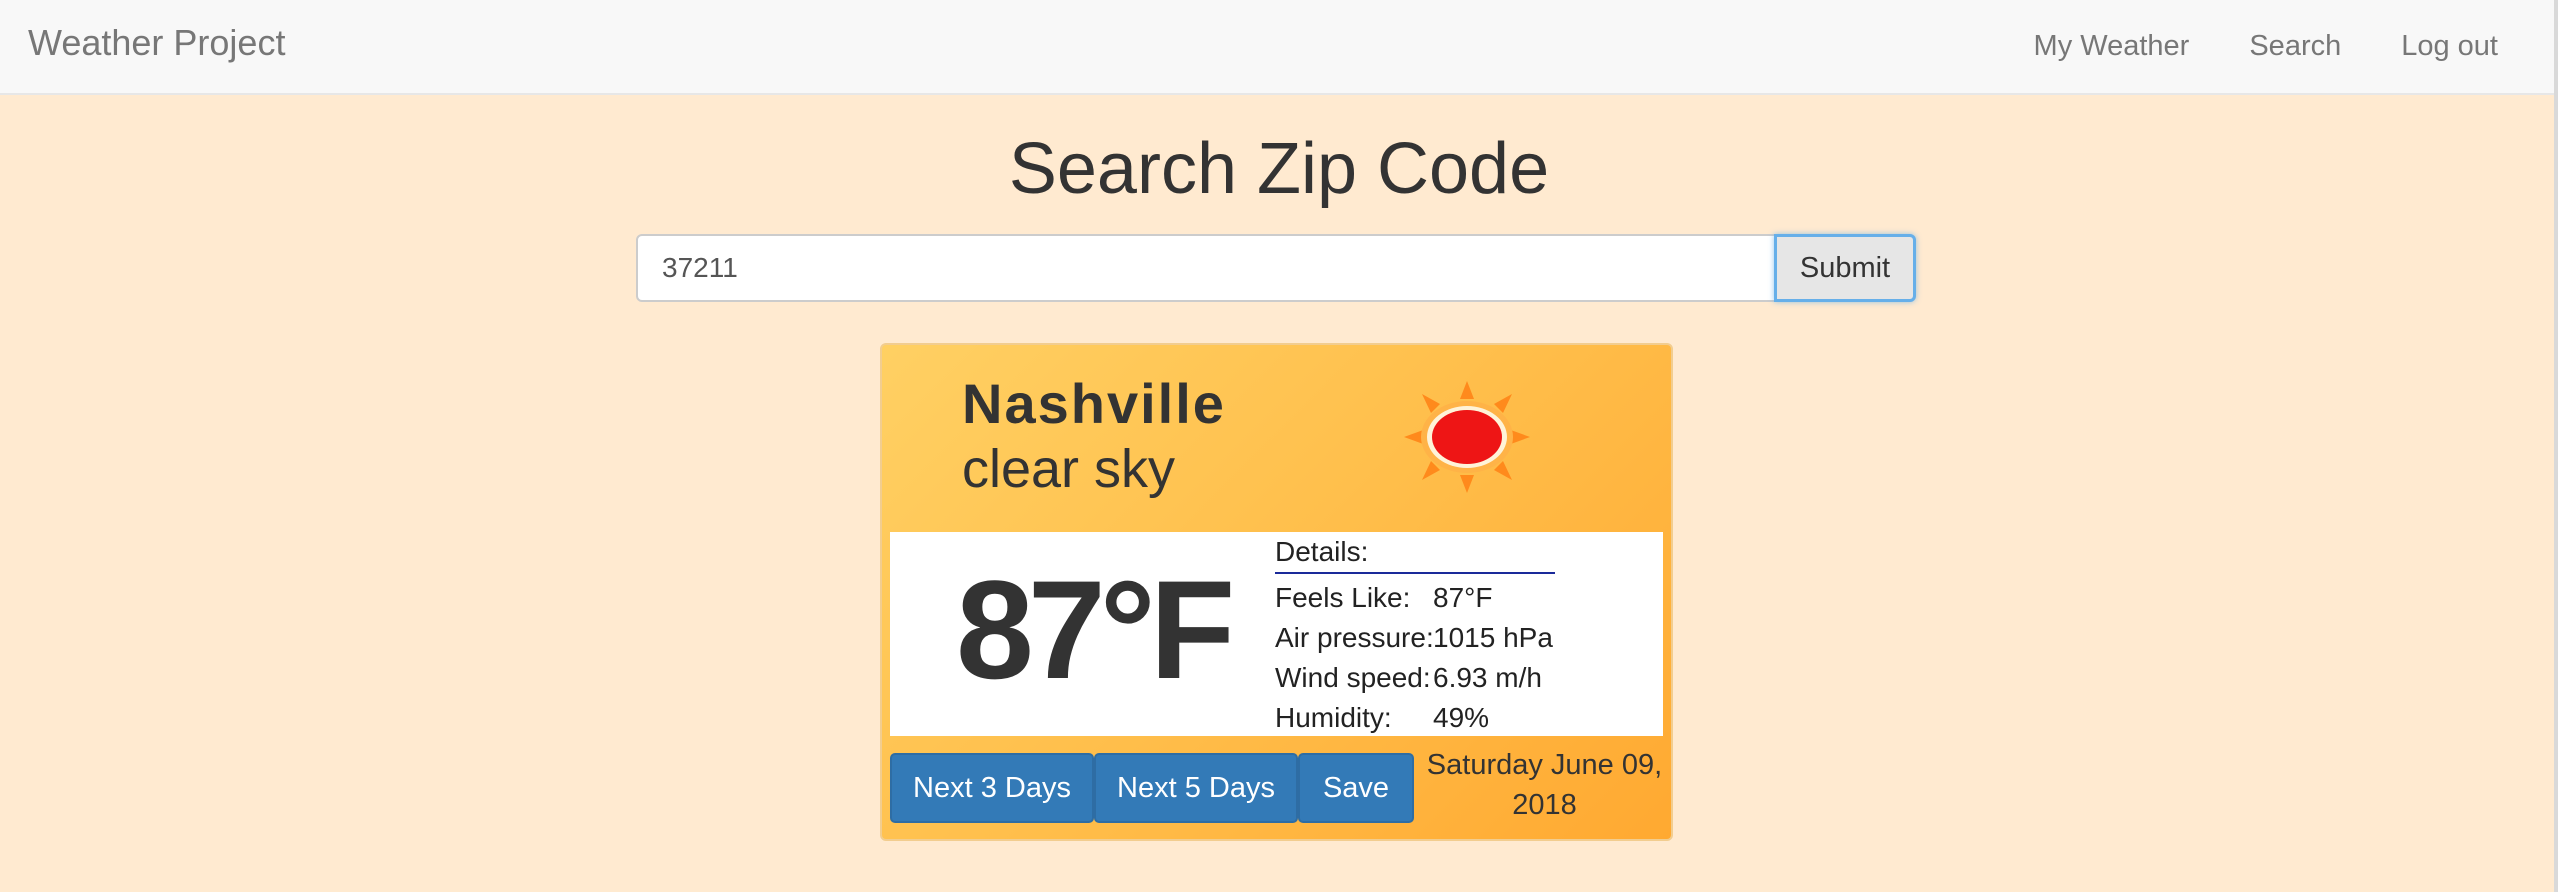 Image resolution: width=2558 pixels, height=892 pixels. Describe the element at coordinates (2295, 46) in the screenshot. I see `nav-search-link: Search` at that location.